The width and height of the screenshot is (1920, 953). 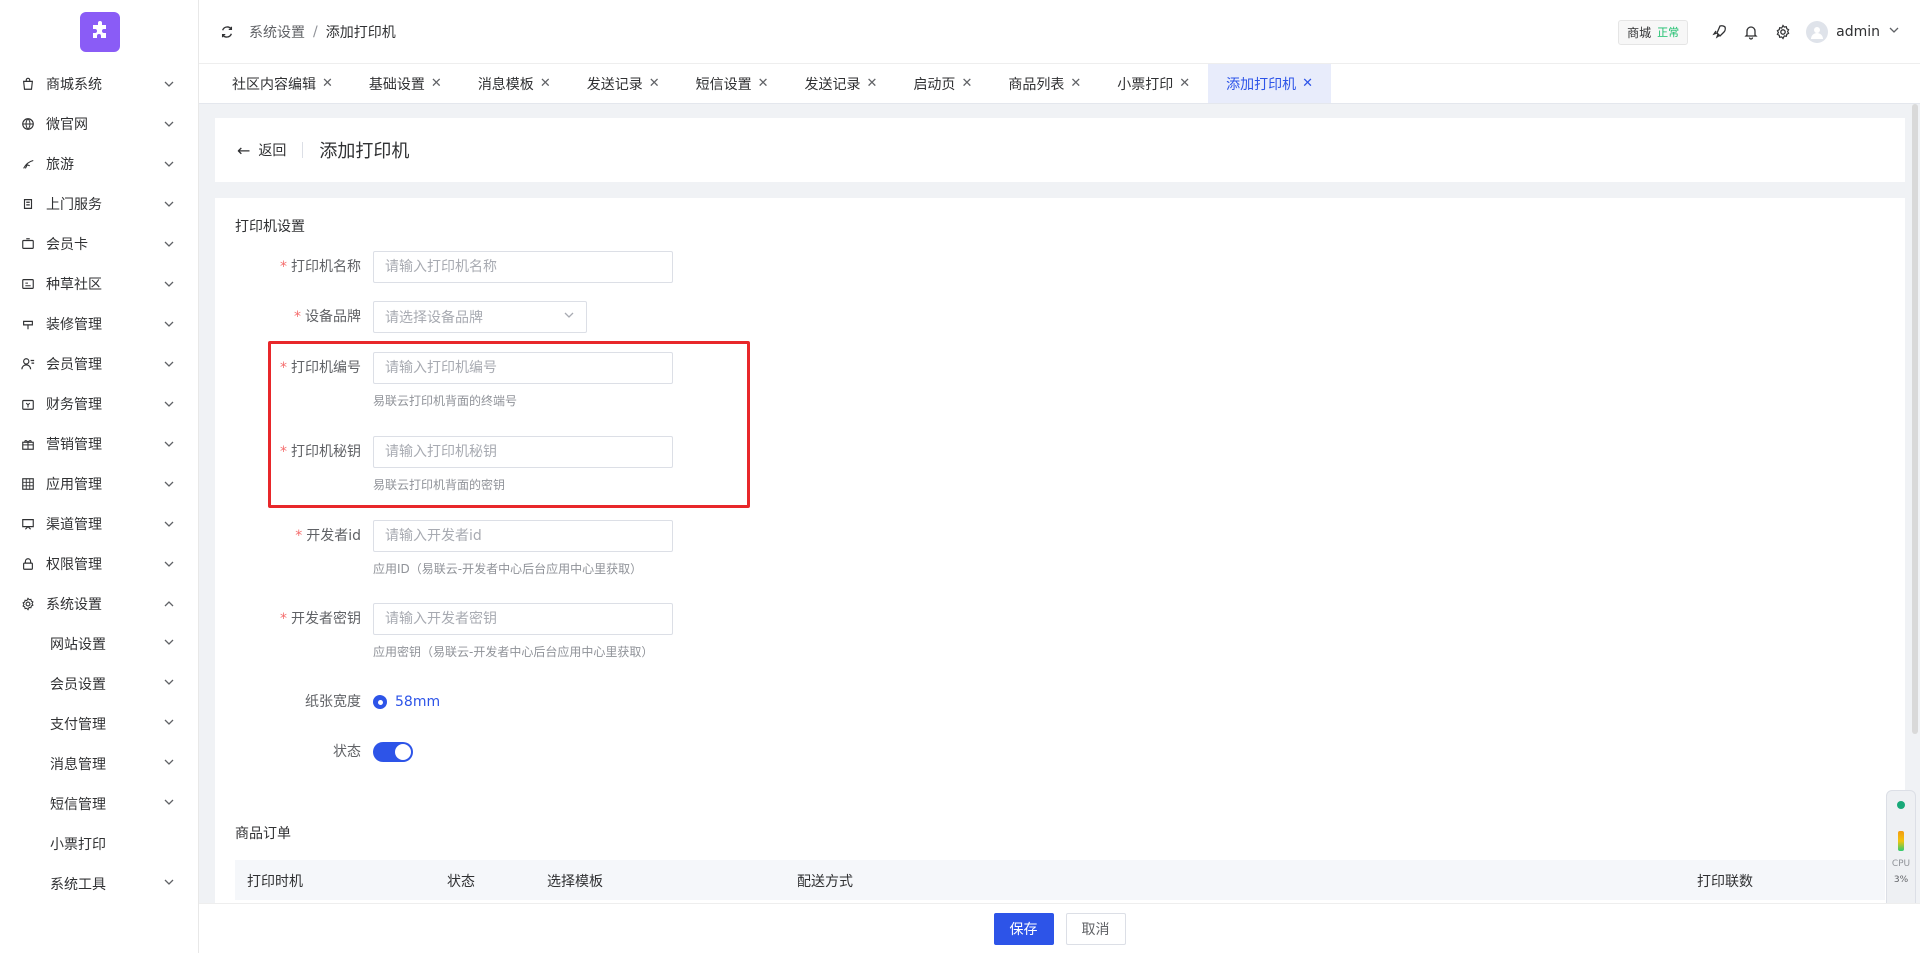 I want to click on cpu-monitor: CPU 3%, so click(x=1901, y=850).